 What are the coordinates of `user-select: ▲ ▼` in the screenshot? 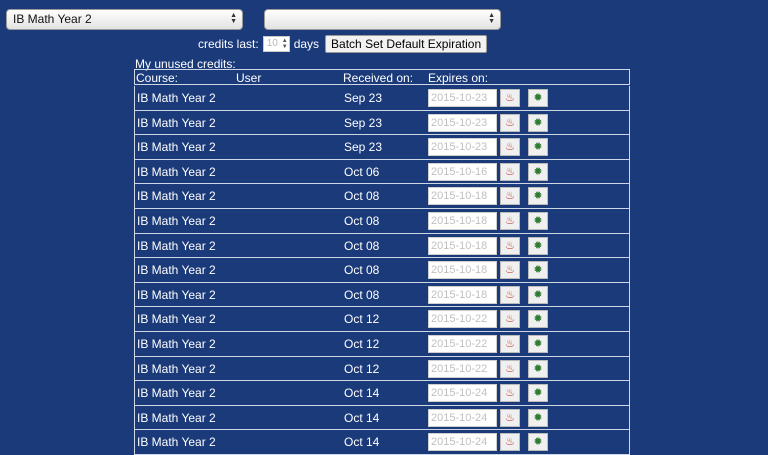 It's located at (382, 19).